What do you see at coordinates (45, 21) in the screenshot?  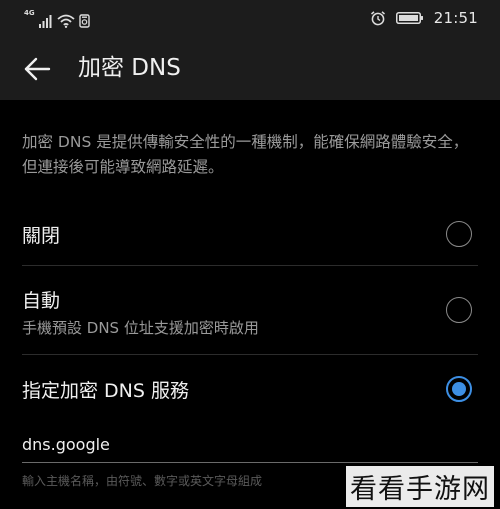 I see `signal-icon` at bounding box center [45, 21].